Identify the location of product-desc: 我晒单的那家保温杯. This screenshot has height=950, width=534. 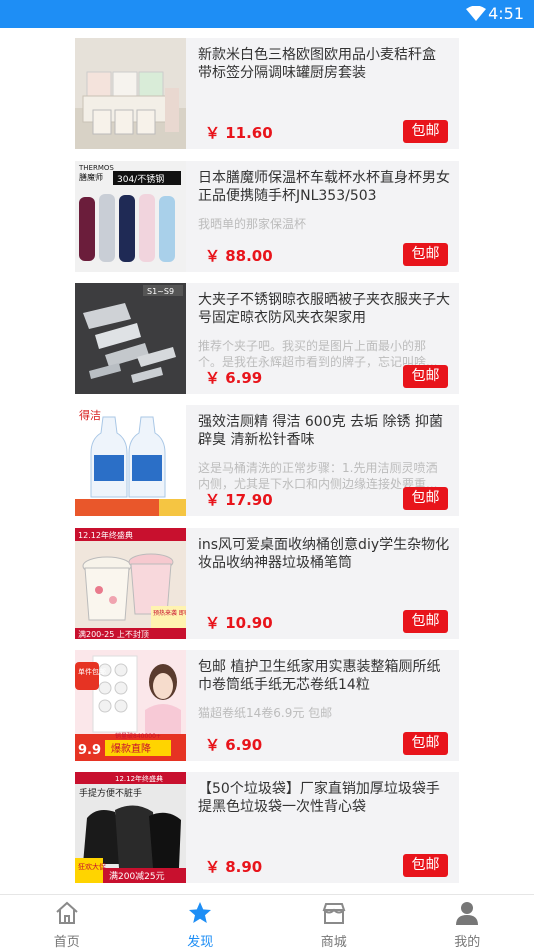
(323, 224).